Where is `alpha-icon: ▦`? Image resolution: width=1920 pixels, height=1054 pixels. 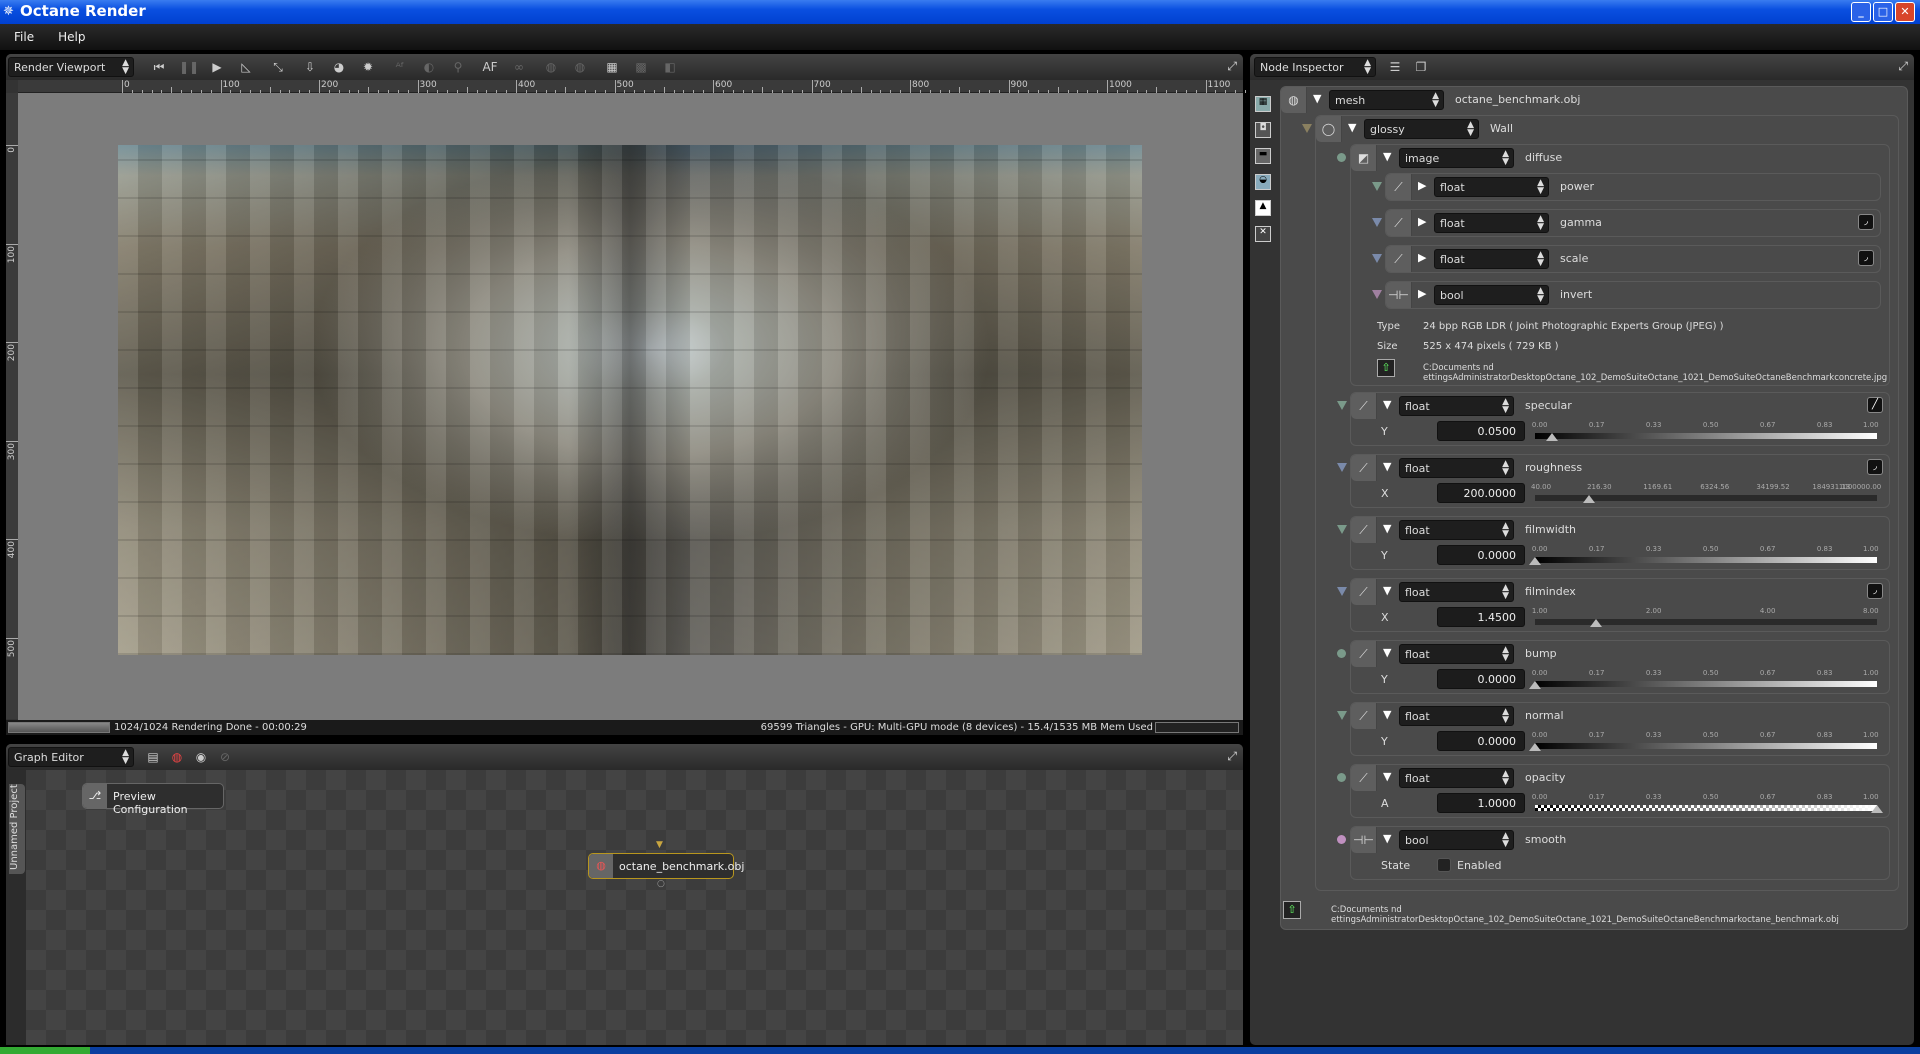
alpha-icon: ▦ is located at coordinates (612, 67).